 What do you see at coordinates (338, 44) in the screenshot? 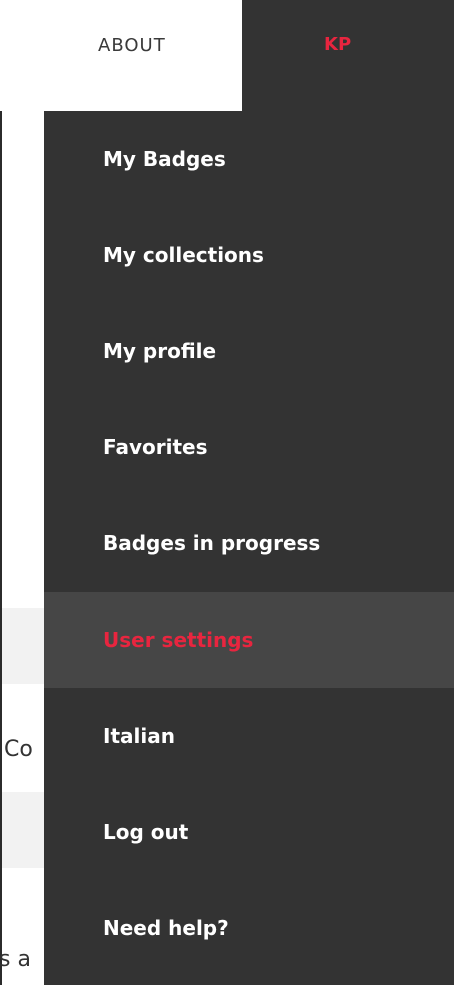
I see `user-initials: KP` at bounding box center [338, 44].